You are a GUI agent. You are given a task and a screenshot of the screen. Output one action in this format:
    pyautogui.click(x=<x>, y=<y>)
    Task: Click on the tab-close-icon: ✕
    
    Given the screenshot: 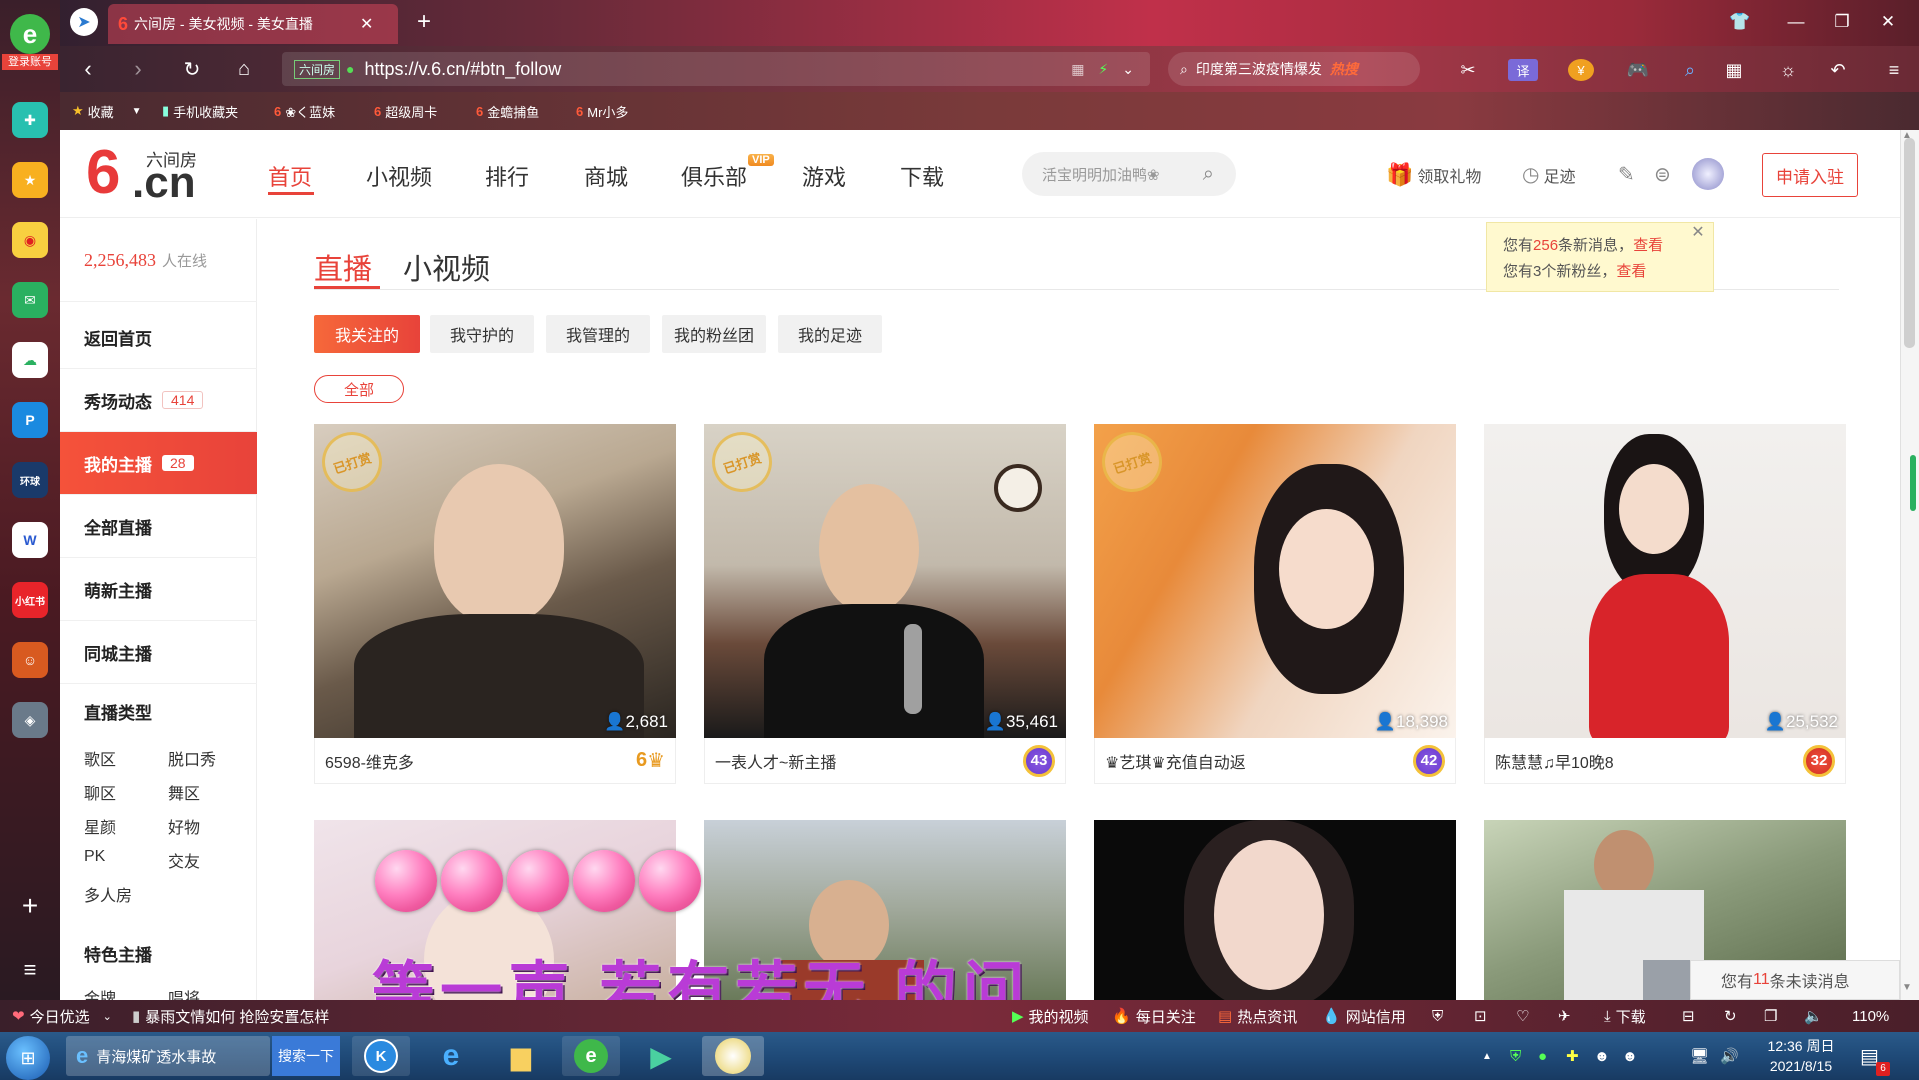 What is the action you would take?
    pyautogui.click(x=366, y=24)
    